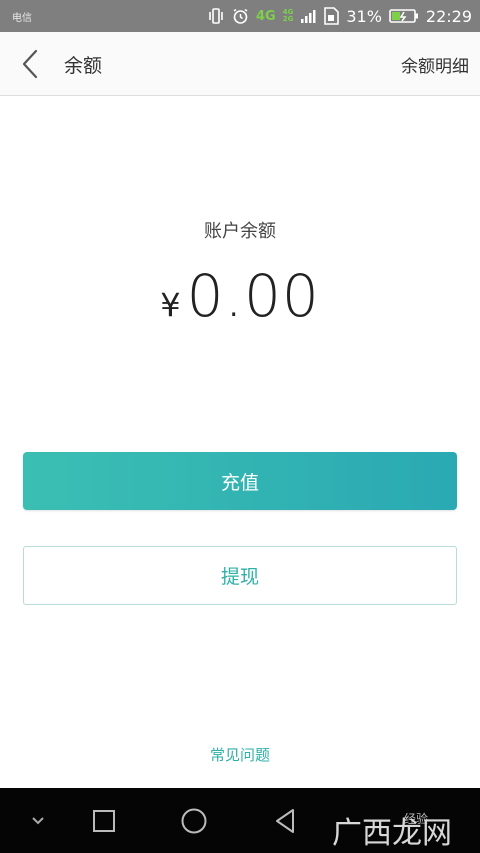 The width and height of the screenshot is (480, 853). Describe the element at coordinates (22, 18) in the screenshot. I see `carrier-label: 电信` at that location.